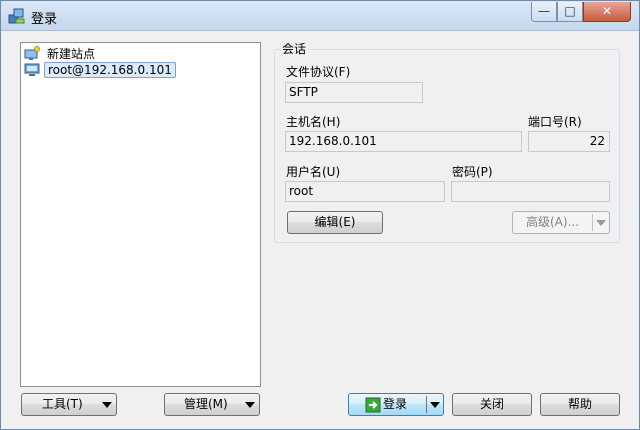  I want to click on new-site-icon, so click(32, 53).